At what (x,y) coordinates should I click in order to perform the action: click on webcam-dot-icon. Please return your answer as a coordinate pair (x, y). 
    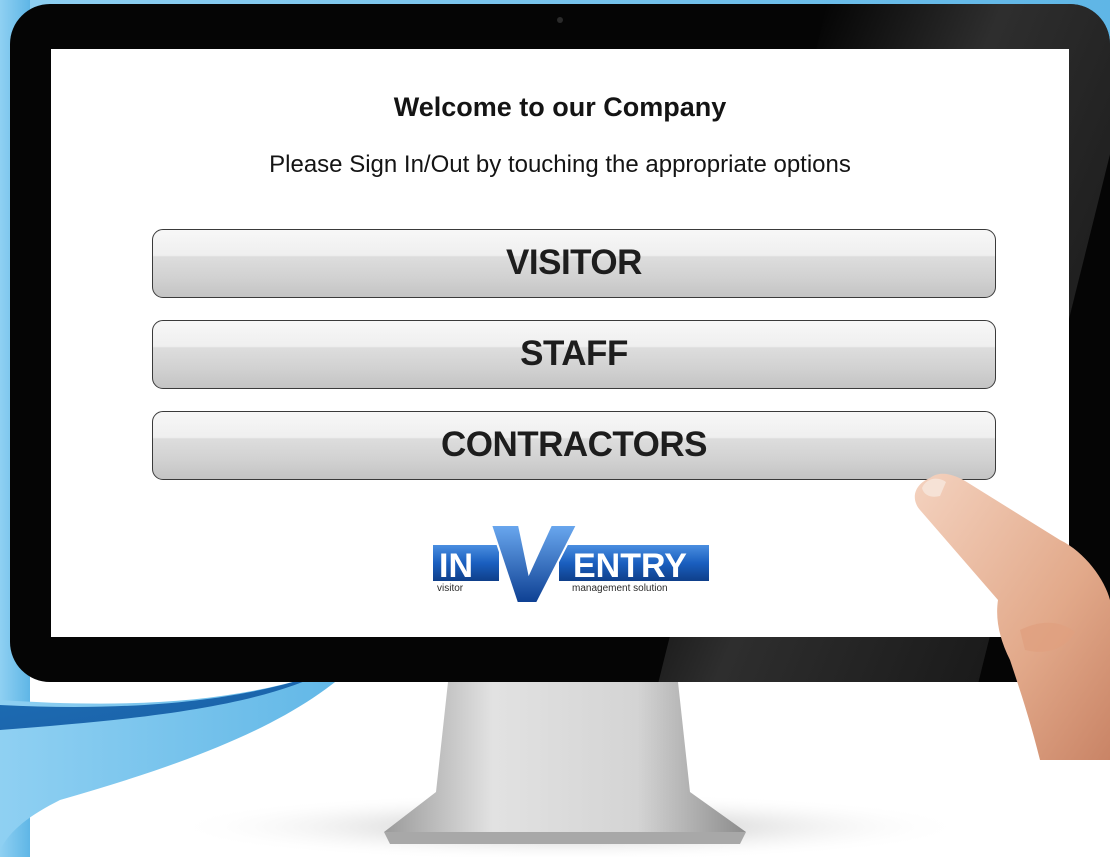
    Looking at the image, I should click on (560, 20).